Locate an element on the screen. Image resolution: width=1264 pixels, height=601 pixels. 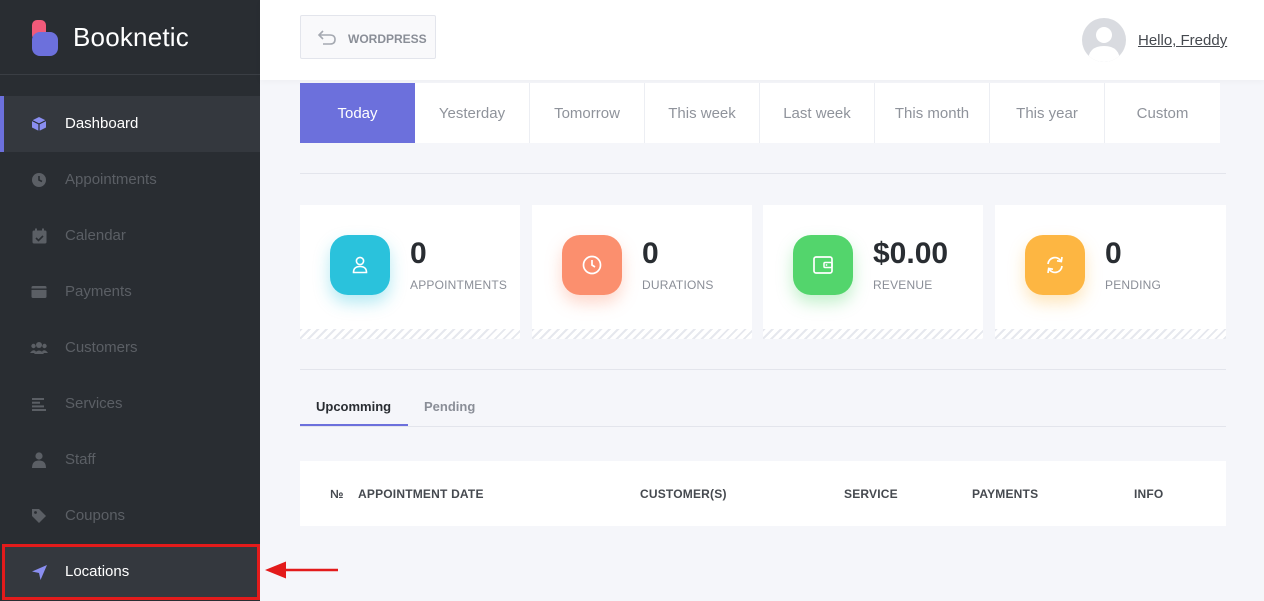
list-icon is located at coordinates (39, 404).